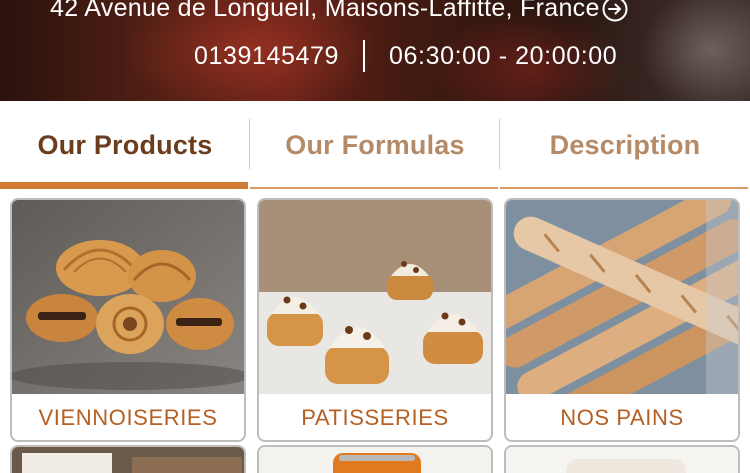 The width and height of the screenshot is (750, 473). I want to click on tab-label: Our Formulas, so click(375, 144).